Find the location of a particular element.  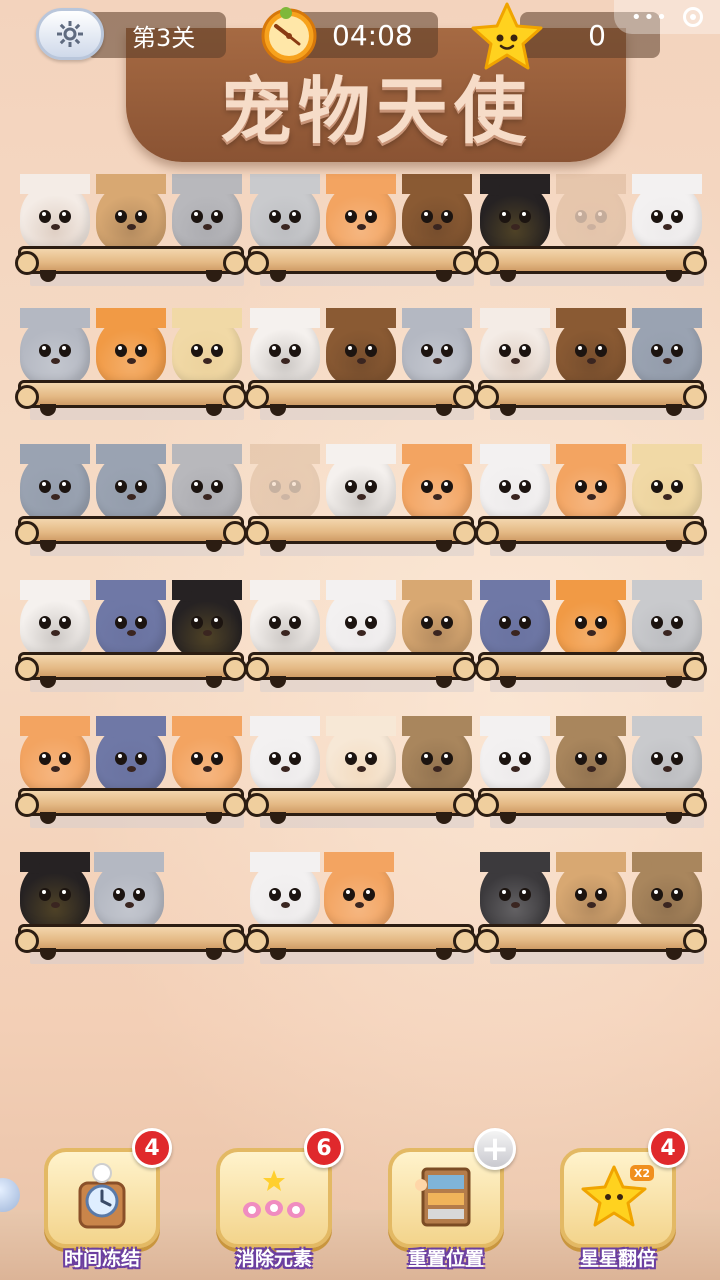

settings-button is located at coordinates (70, 34).